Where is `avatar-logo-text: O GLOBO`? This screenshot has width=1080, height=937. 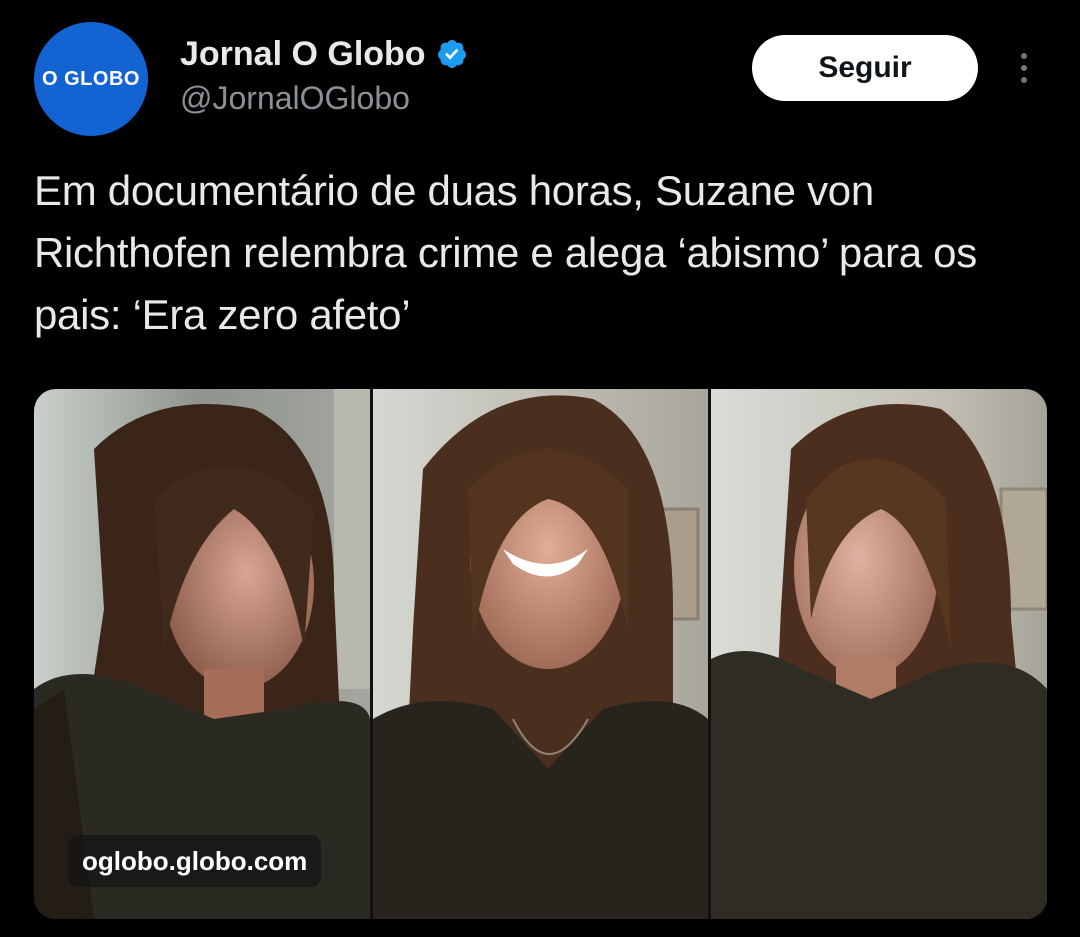
avatar-logo-text: O GLOBO is located at coordinates (91, 78).